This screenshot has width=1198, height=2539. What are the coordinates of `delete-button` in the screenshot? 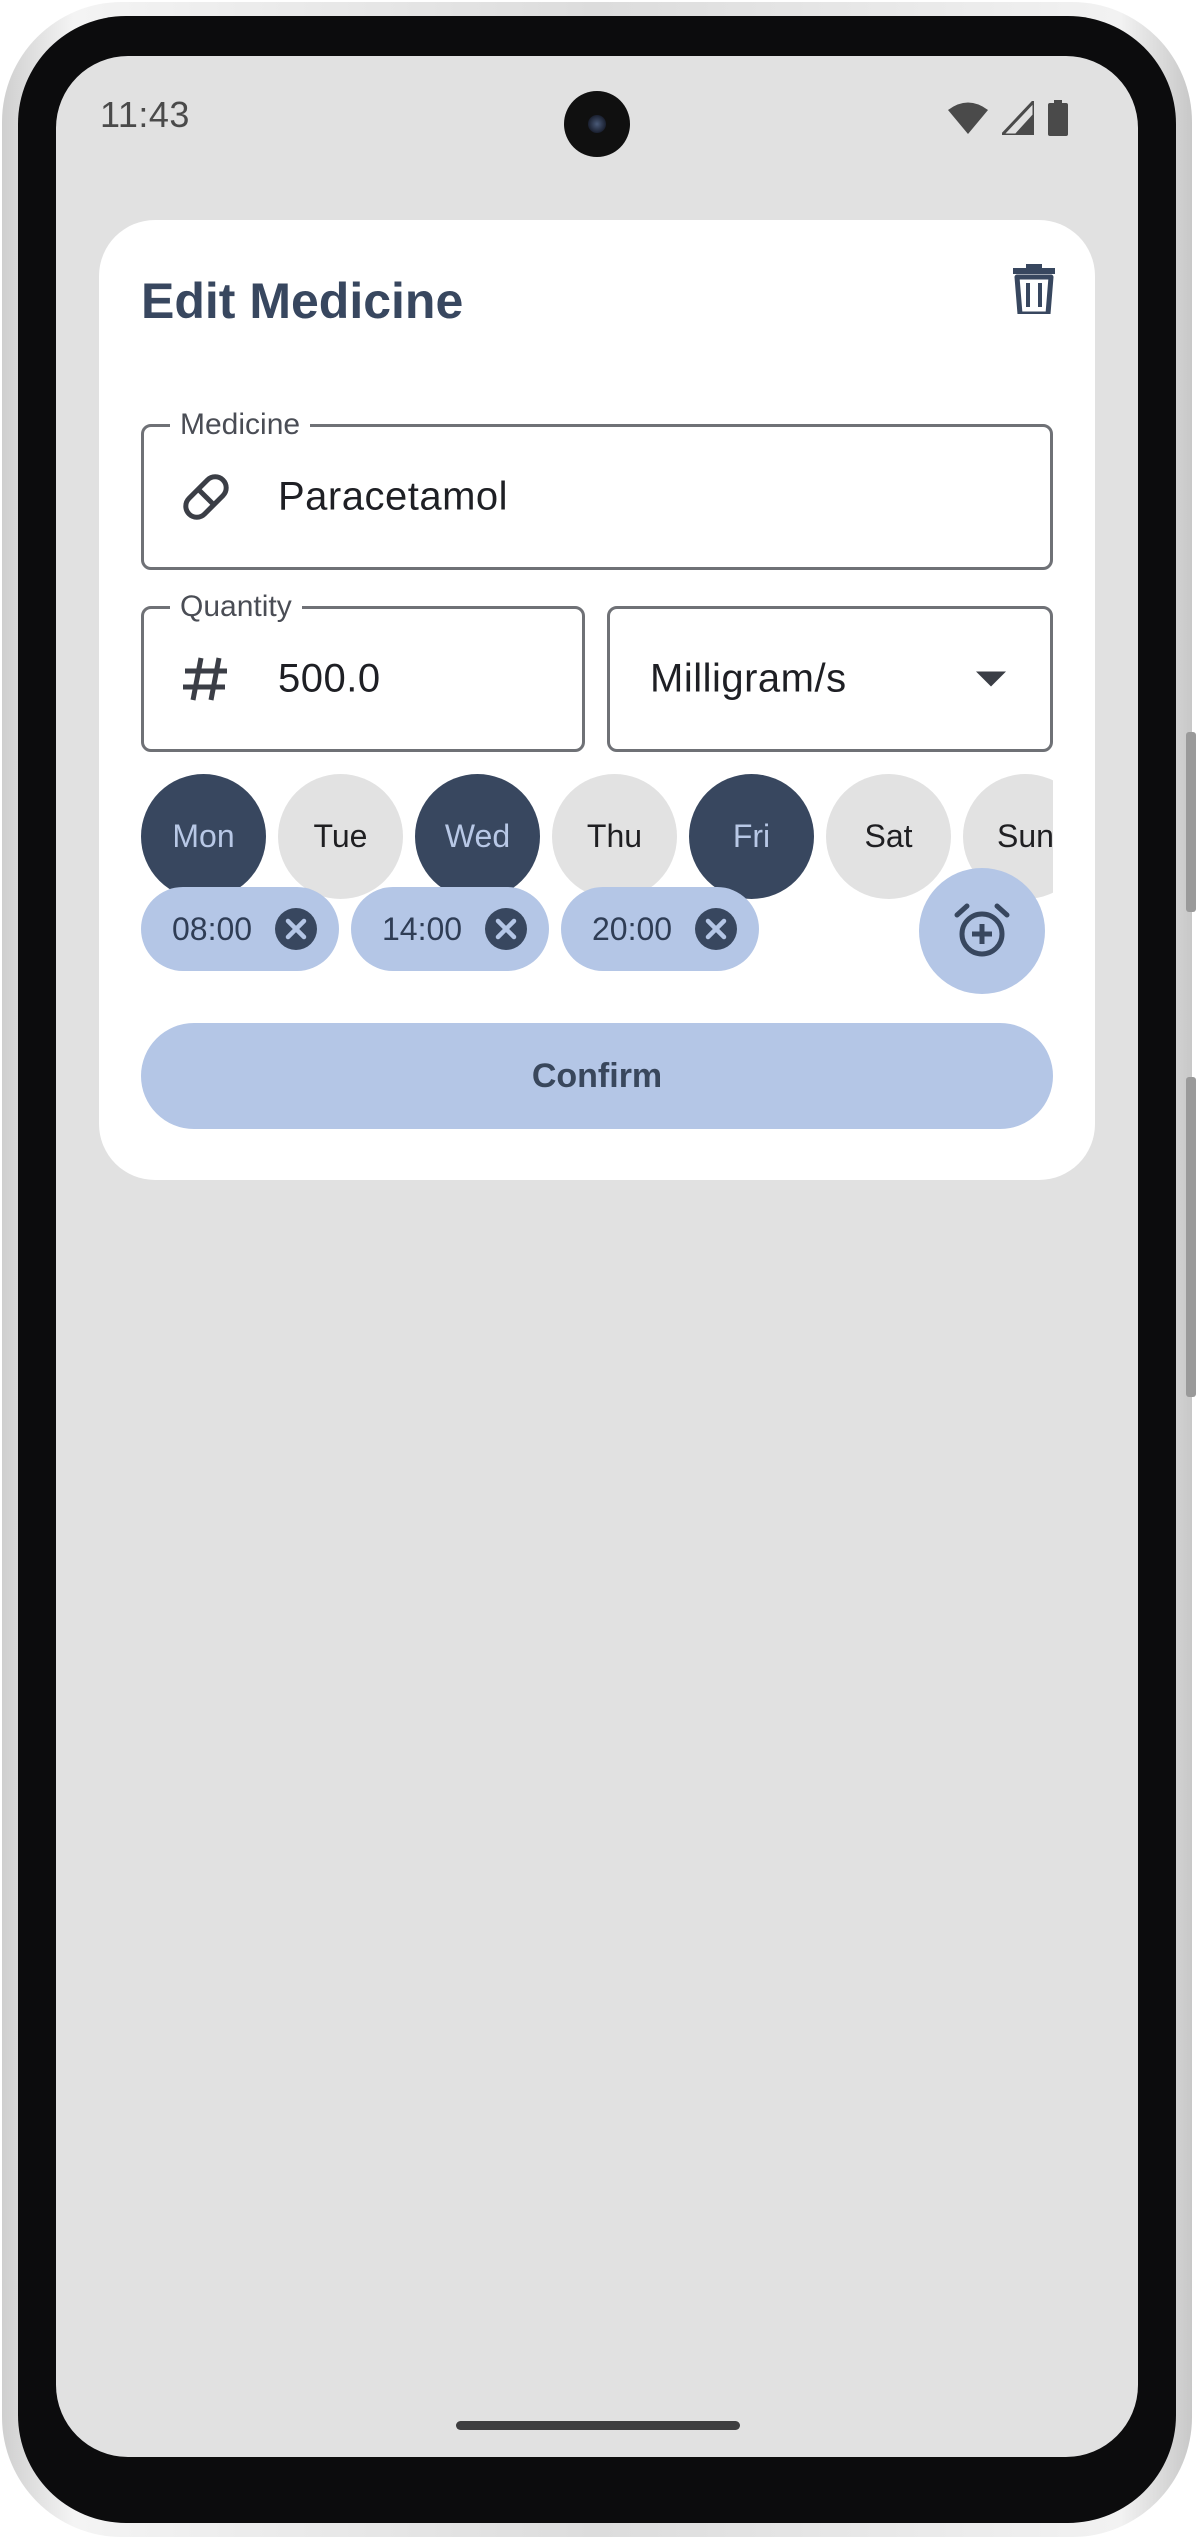 It's located at (1034, 289).